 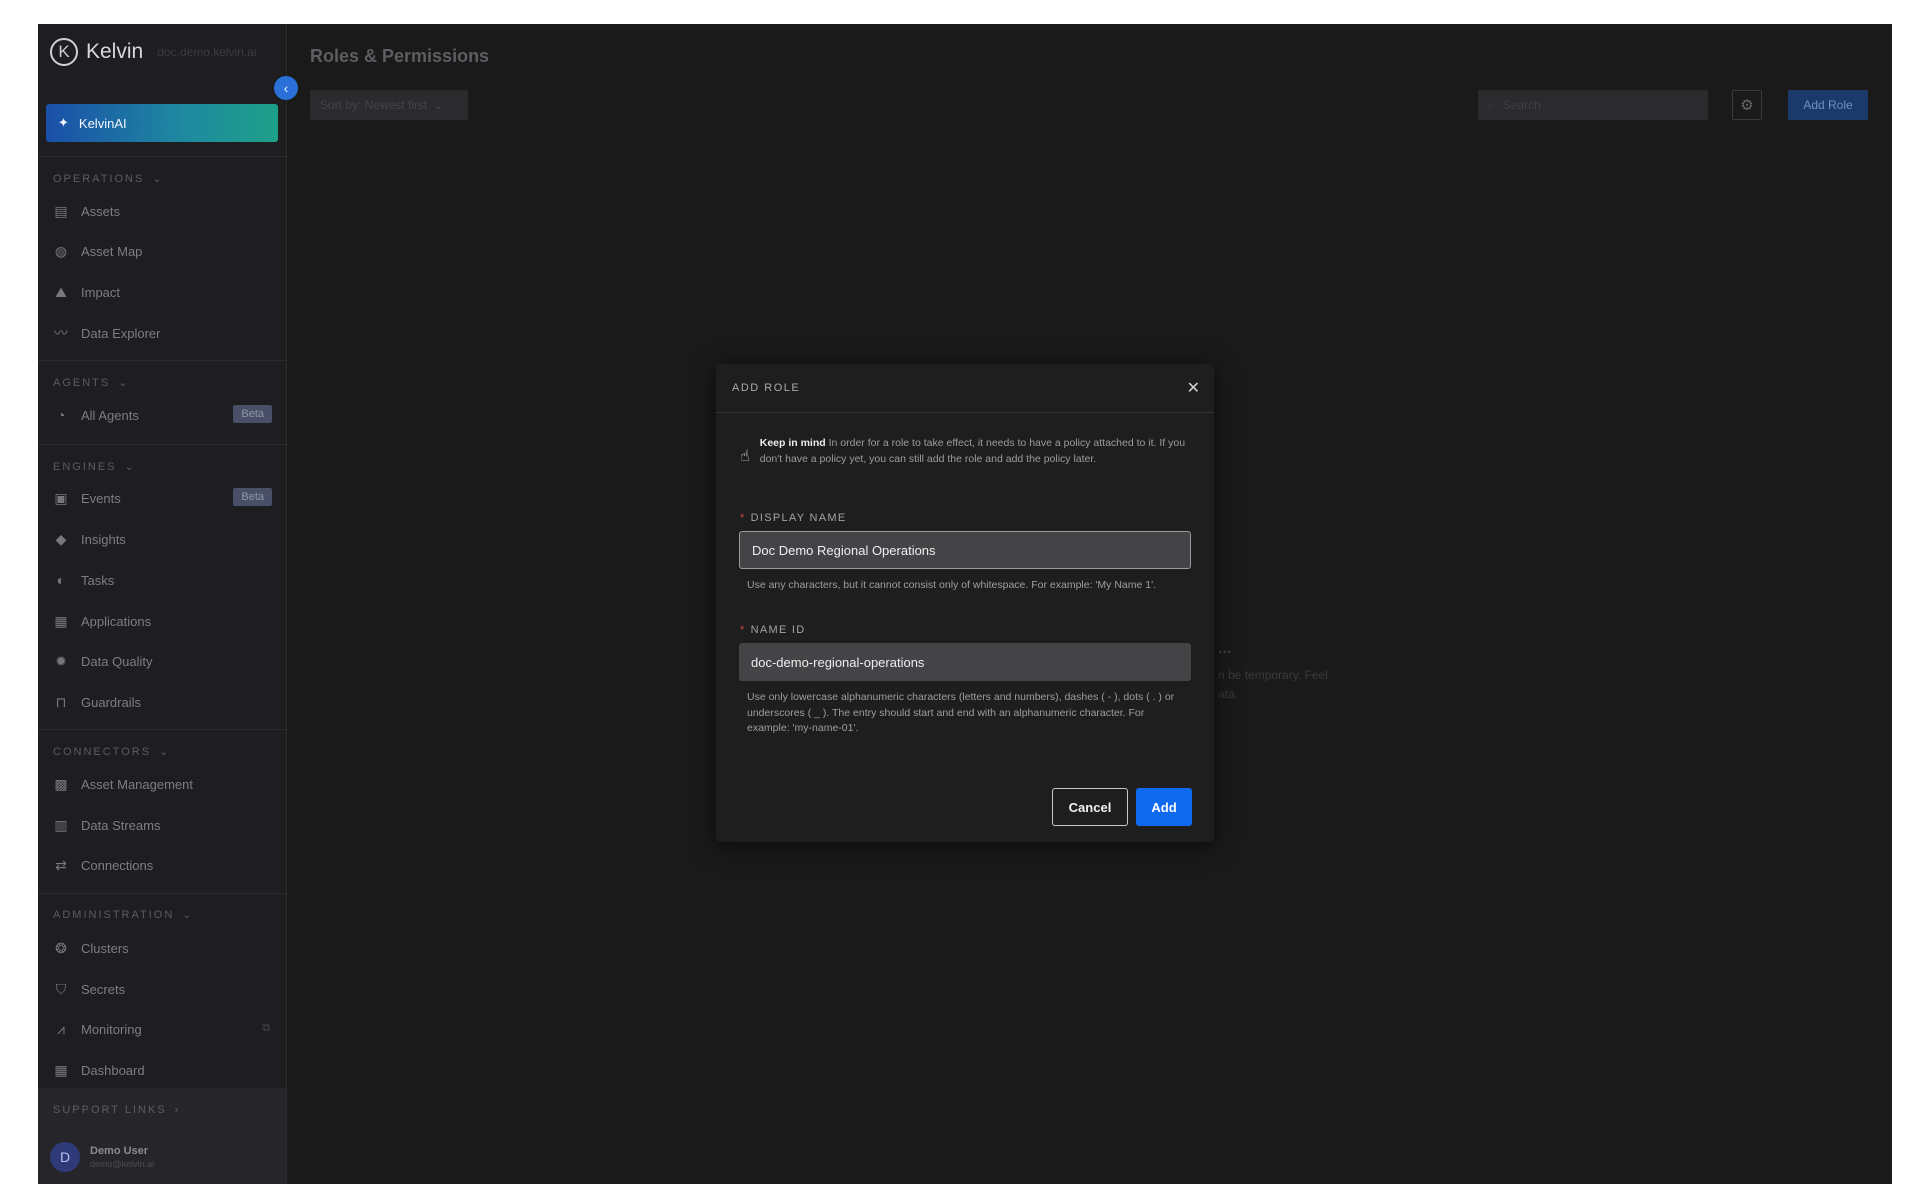 I want to click on bar-chart-icon: ▥, so click(x=61, y=824).